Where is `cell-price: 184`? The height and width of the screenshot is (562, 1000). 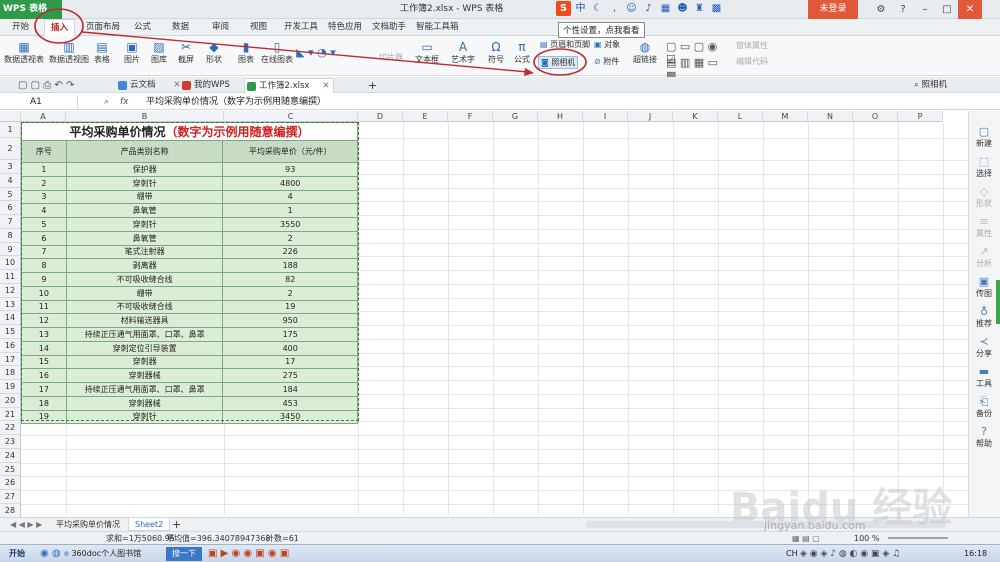 cell-price: 184 is located at coordinates (290, 389).